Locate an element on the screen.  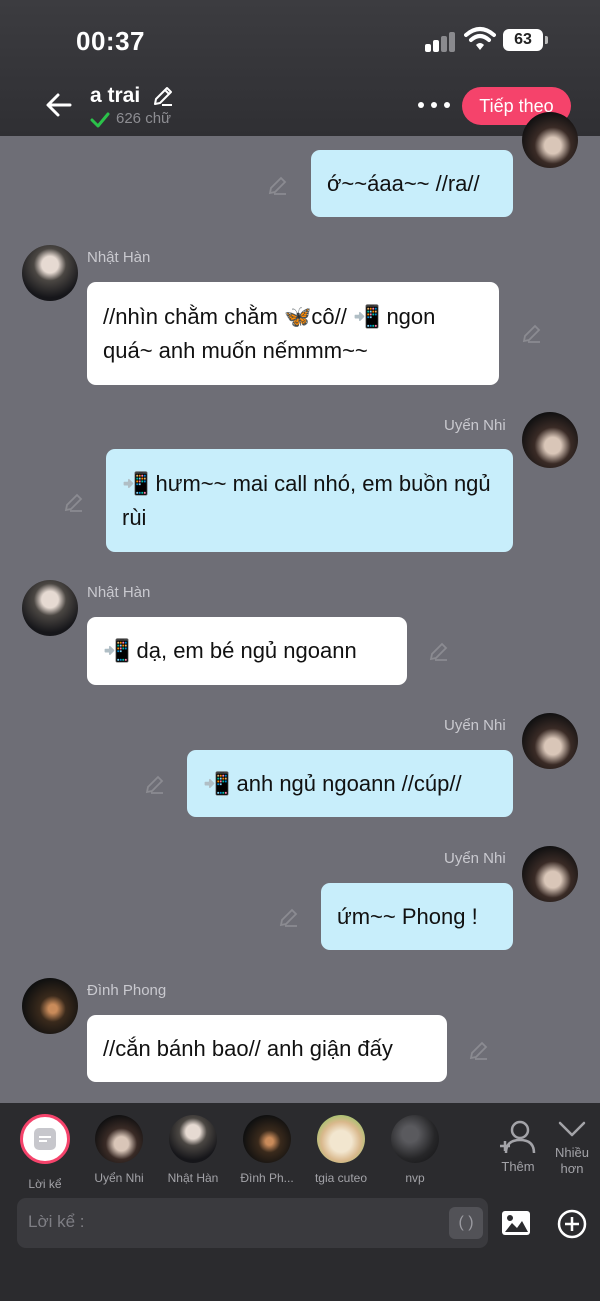
add-character-label: Thêm is located at coordinates (518, 1166).